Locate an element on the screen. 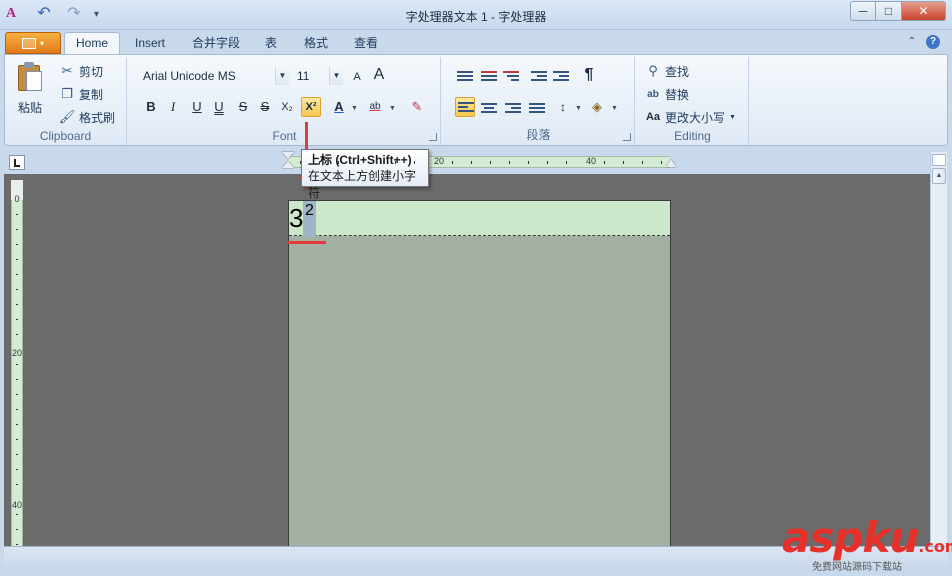 The width and height of the screenshot is (952, 576). format-painter-button: 🖌 格式刷 is located at coordinates (87, 117).